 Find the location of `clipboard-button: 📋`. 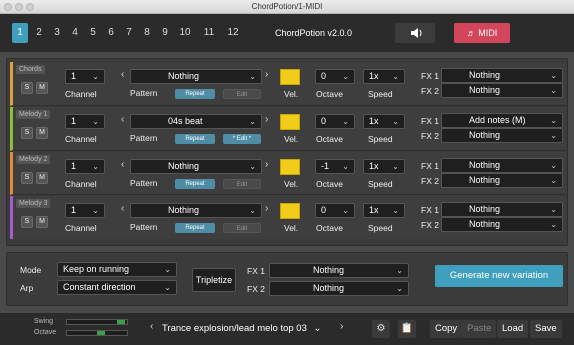

clipboard-button: 📋 is located at coordinates (407, 329).